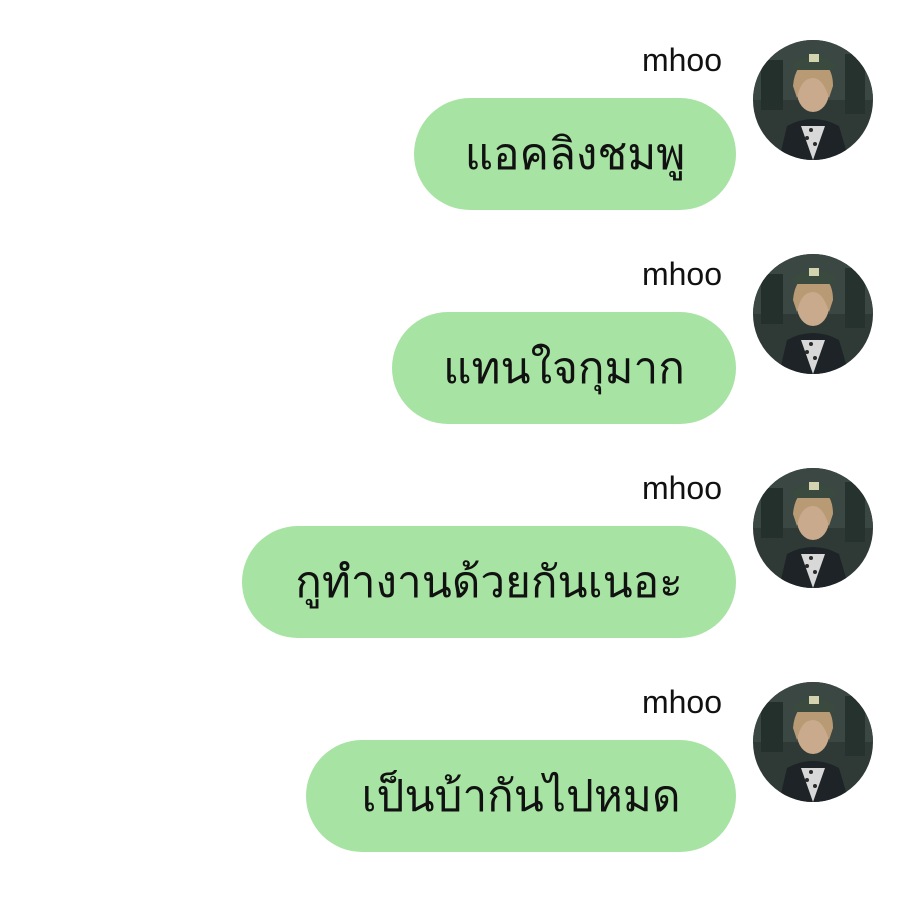  I want to click on message-bubble: กูทำงานด้วยกันเนอะ, so click(489, 582).